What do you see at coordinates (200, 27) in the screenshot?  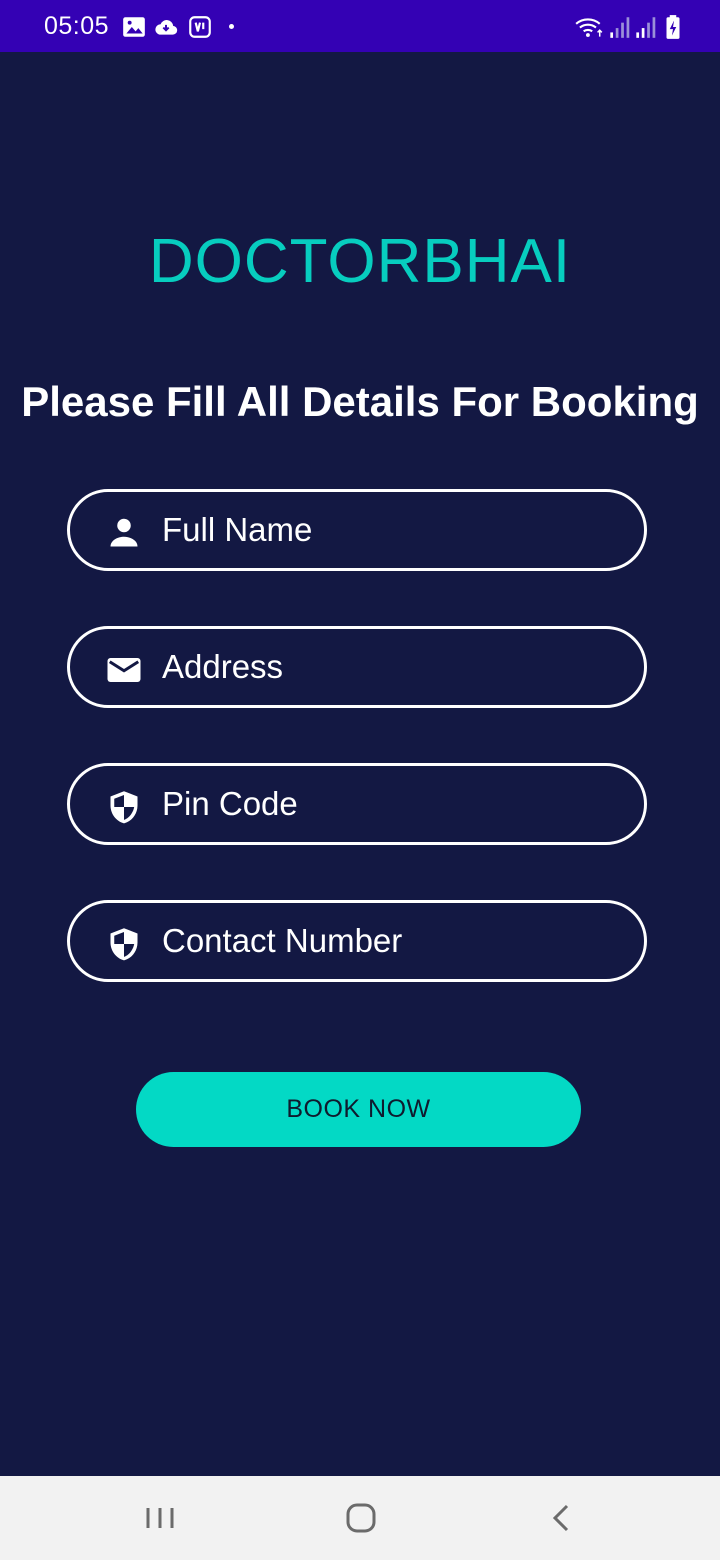 I see `app-notification-icon` at bounding box center [200, 27].